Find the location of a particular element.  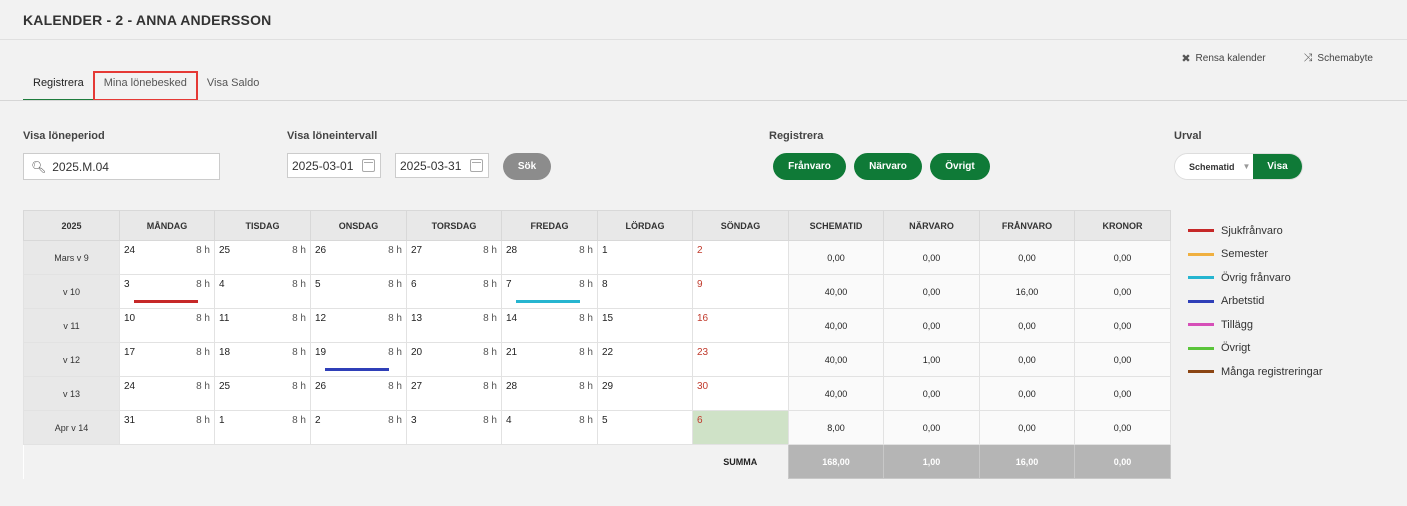

day-number: 25 is located at coordinates (225, 386).